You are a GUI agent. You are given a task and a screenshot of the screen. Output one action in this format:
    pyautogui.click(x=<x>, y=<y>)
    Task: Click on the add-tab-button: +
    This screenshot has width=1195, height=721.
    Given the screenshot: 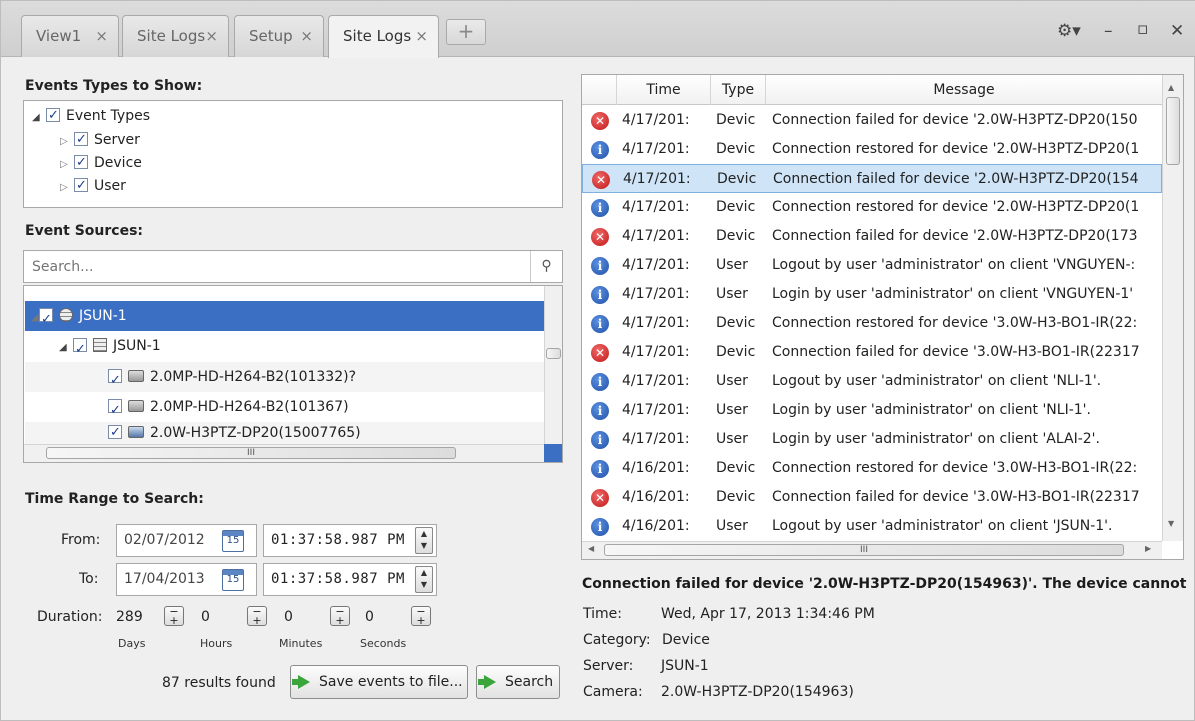 What is the action you would take?
    pyautogui.click(x=466, y=32)
    